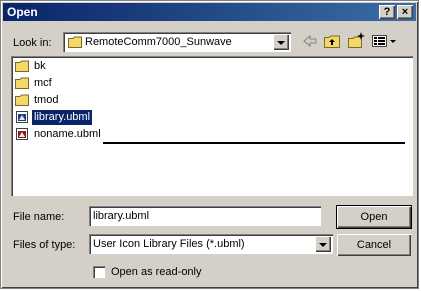  I want to click on list-item-label: mcf, so click(43, 83).